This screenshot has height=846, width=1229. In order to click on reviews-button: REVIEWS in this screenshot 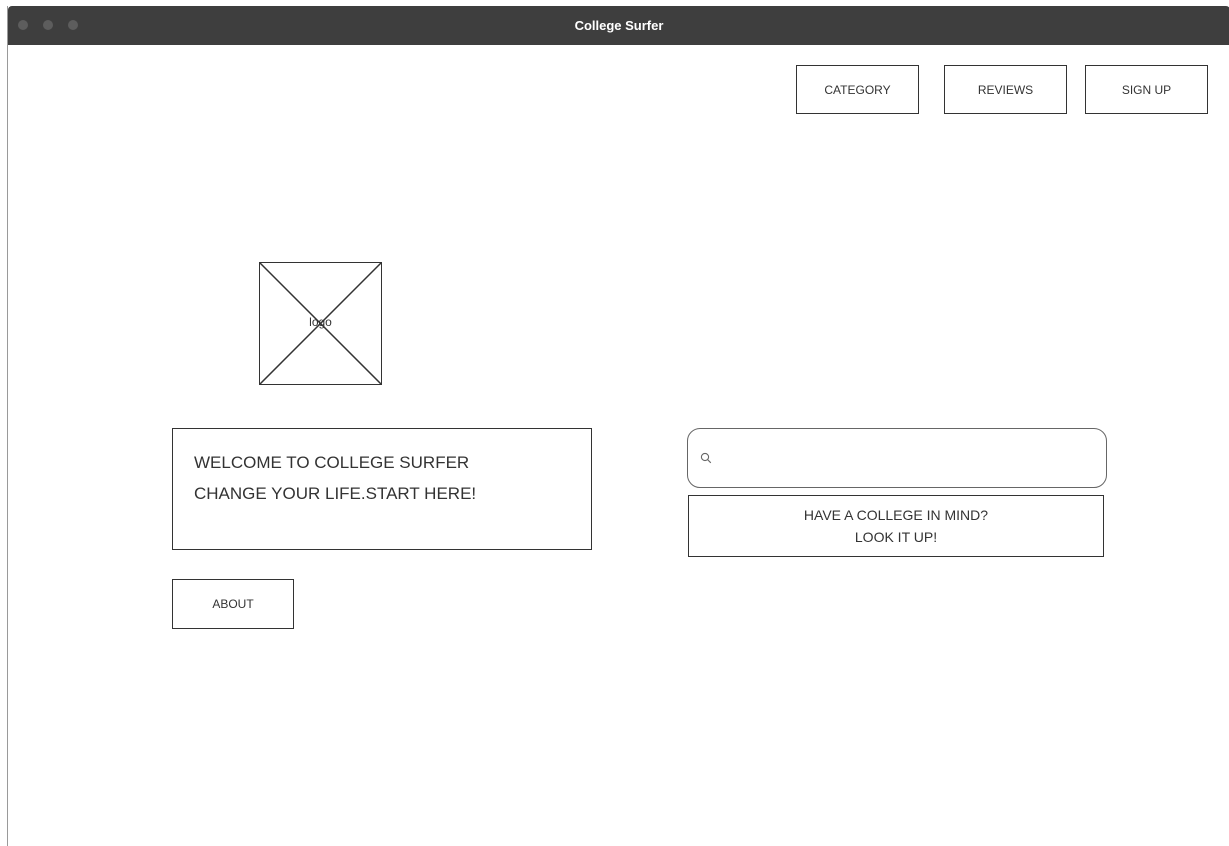, I will do `click(1005, 89)`.